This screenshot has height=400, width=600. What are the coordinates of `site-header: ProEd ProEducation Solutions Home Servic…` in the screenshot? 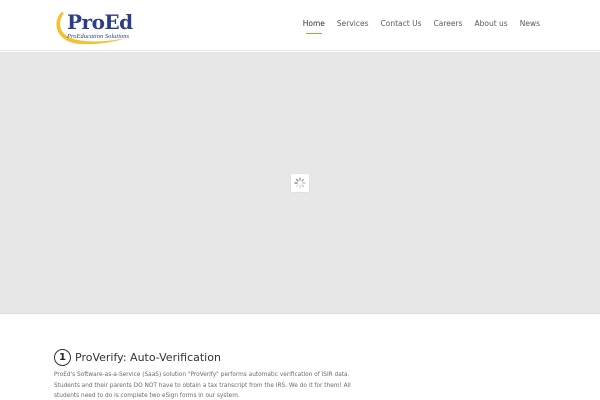 It's located at (300, 25).